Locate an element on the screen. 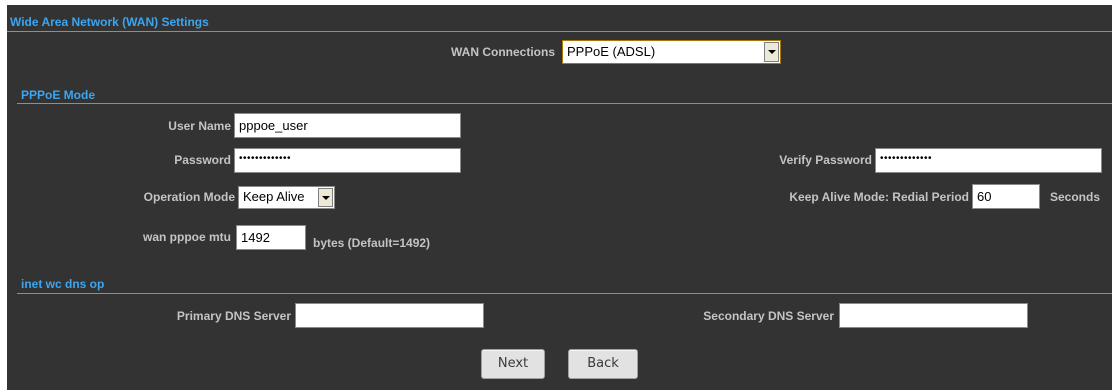 This screenshot has width=1112, height=390. operation-mode-label: Operation Mode is located at coordinates (189, 197).